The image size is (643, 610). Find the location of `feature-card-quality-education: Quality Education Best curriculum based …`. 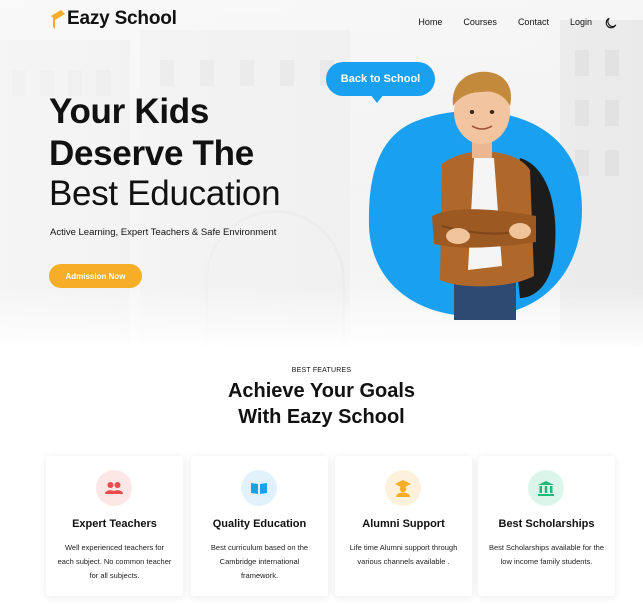

feature-card-quality-education: Quality Education Best curriculum based … is located at coordinates (259, 526).